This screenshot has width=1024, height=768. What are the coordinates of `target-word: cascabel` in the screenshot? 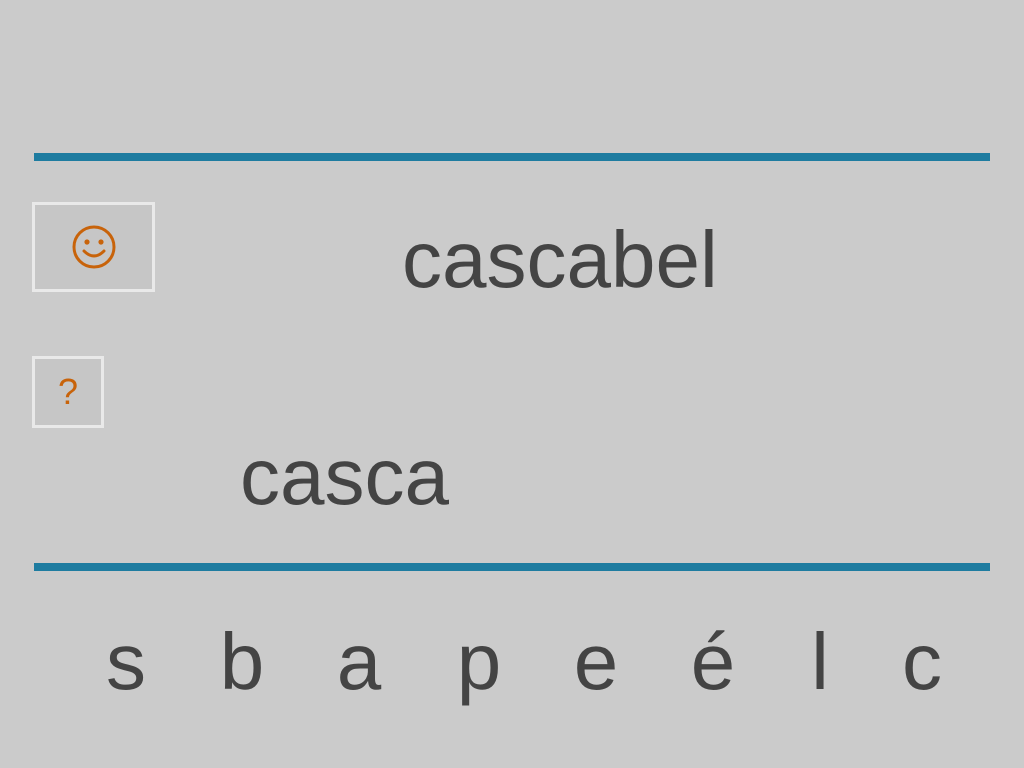 It's located at (560, 259).